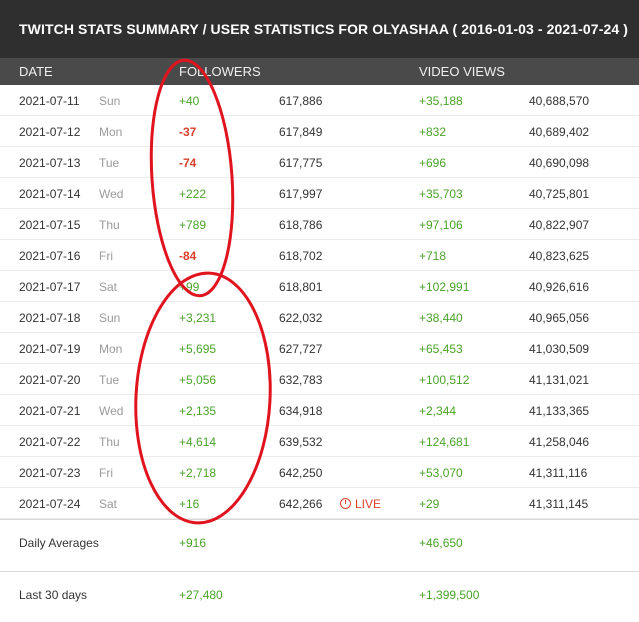 This screenshot has height=622, width=639. What do you see at coordinates (193, 543) in the screenshot?
I see `daily-averages-followers: +916` at bounding box center [193, 543].